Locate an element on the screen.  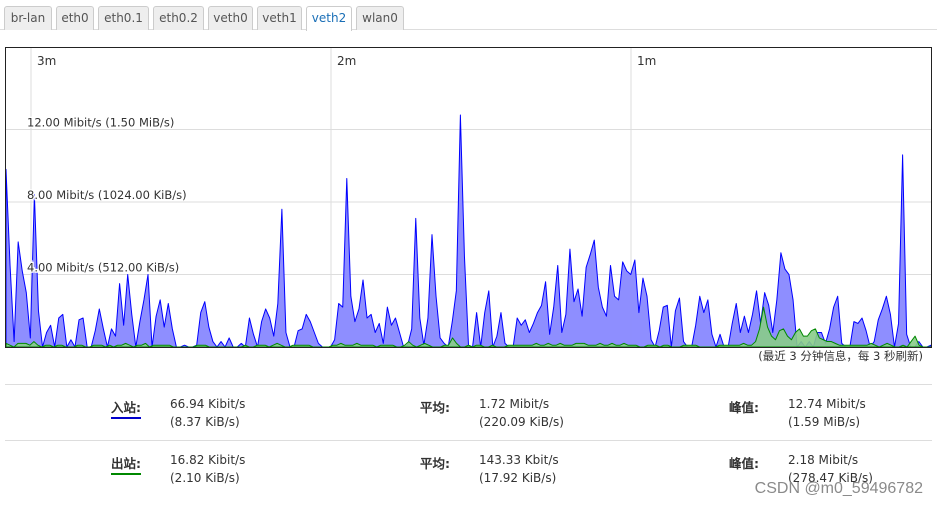
outbound-current-bits: 16.82 Kibit/s is located at coordinates (208, 460).